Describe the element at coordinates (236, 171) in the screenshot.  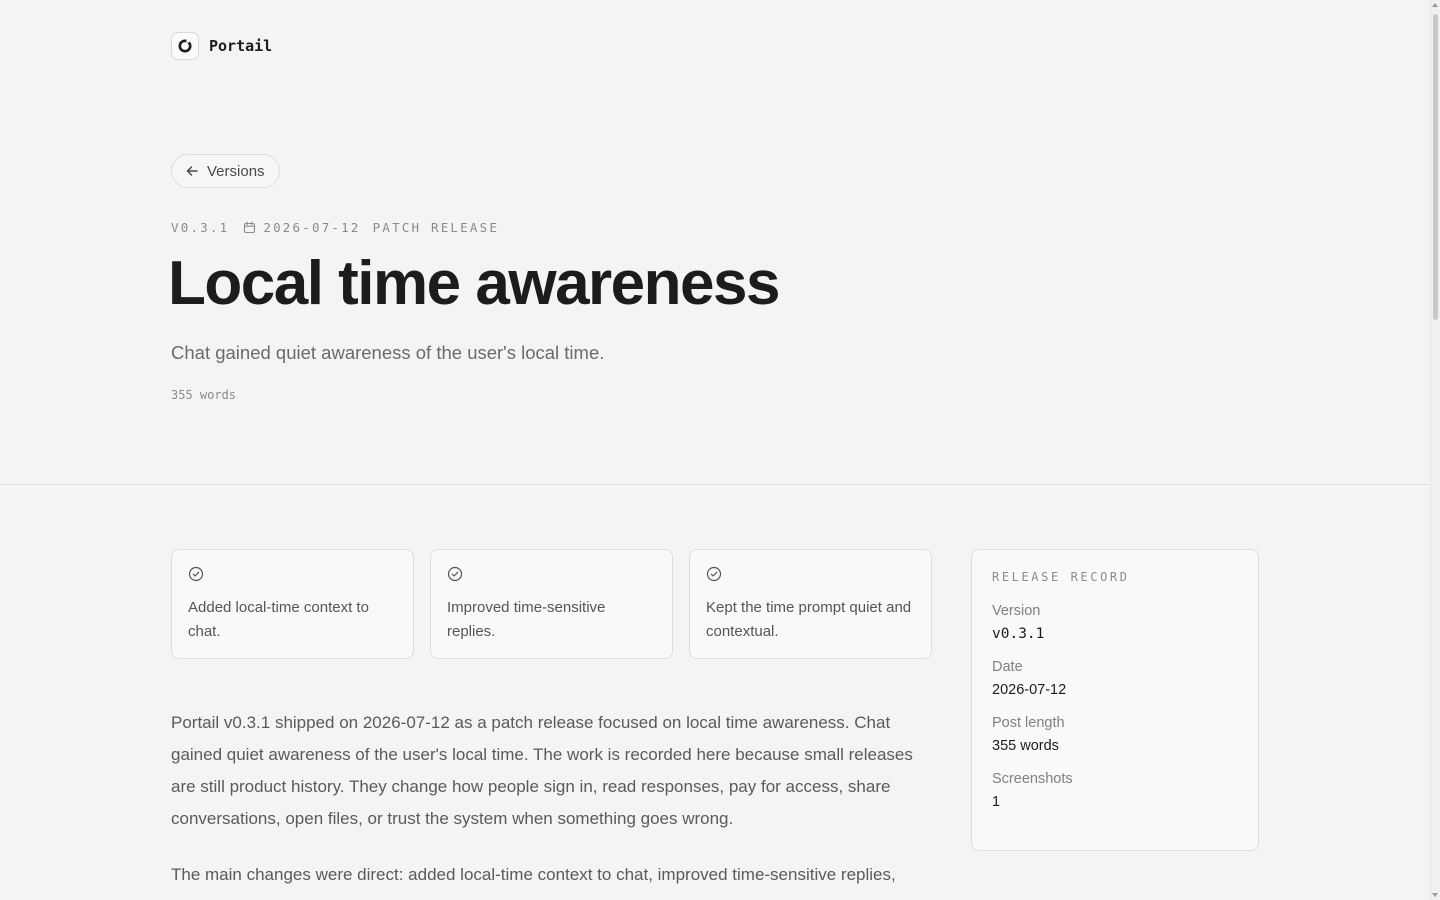
I see `back-label: Versions` at that location.